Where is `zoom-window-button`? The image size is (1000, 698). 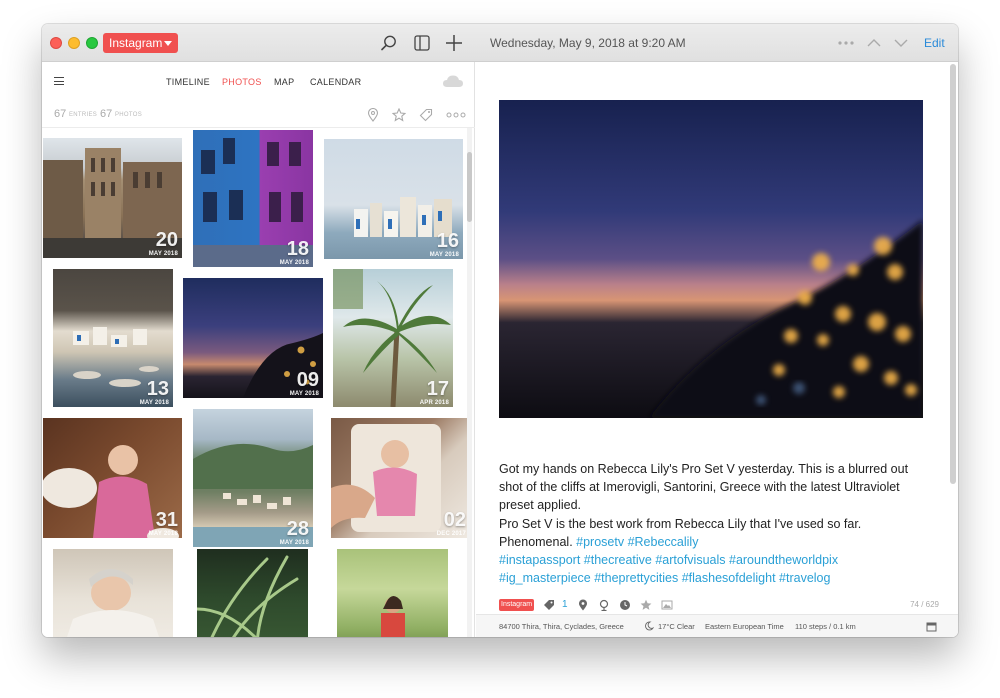
zoom-window-button is located at coordinates (92, 43).